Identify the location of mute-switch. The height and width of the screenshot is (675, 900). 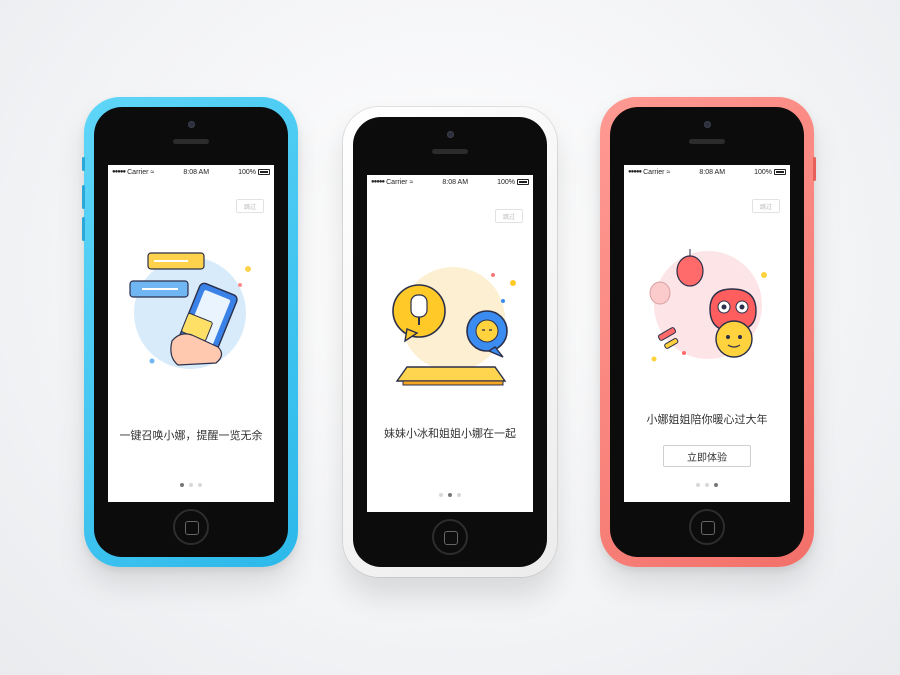
(83, 164).